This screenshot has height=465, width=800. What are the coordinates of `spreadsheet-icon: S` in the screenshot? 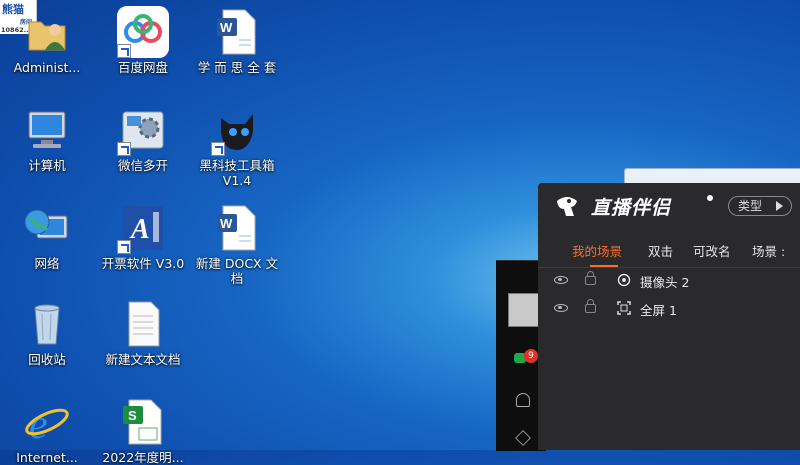 It's located at (143, 422).